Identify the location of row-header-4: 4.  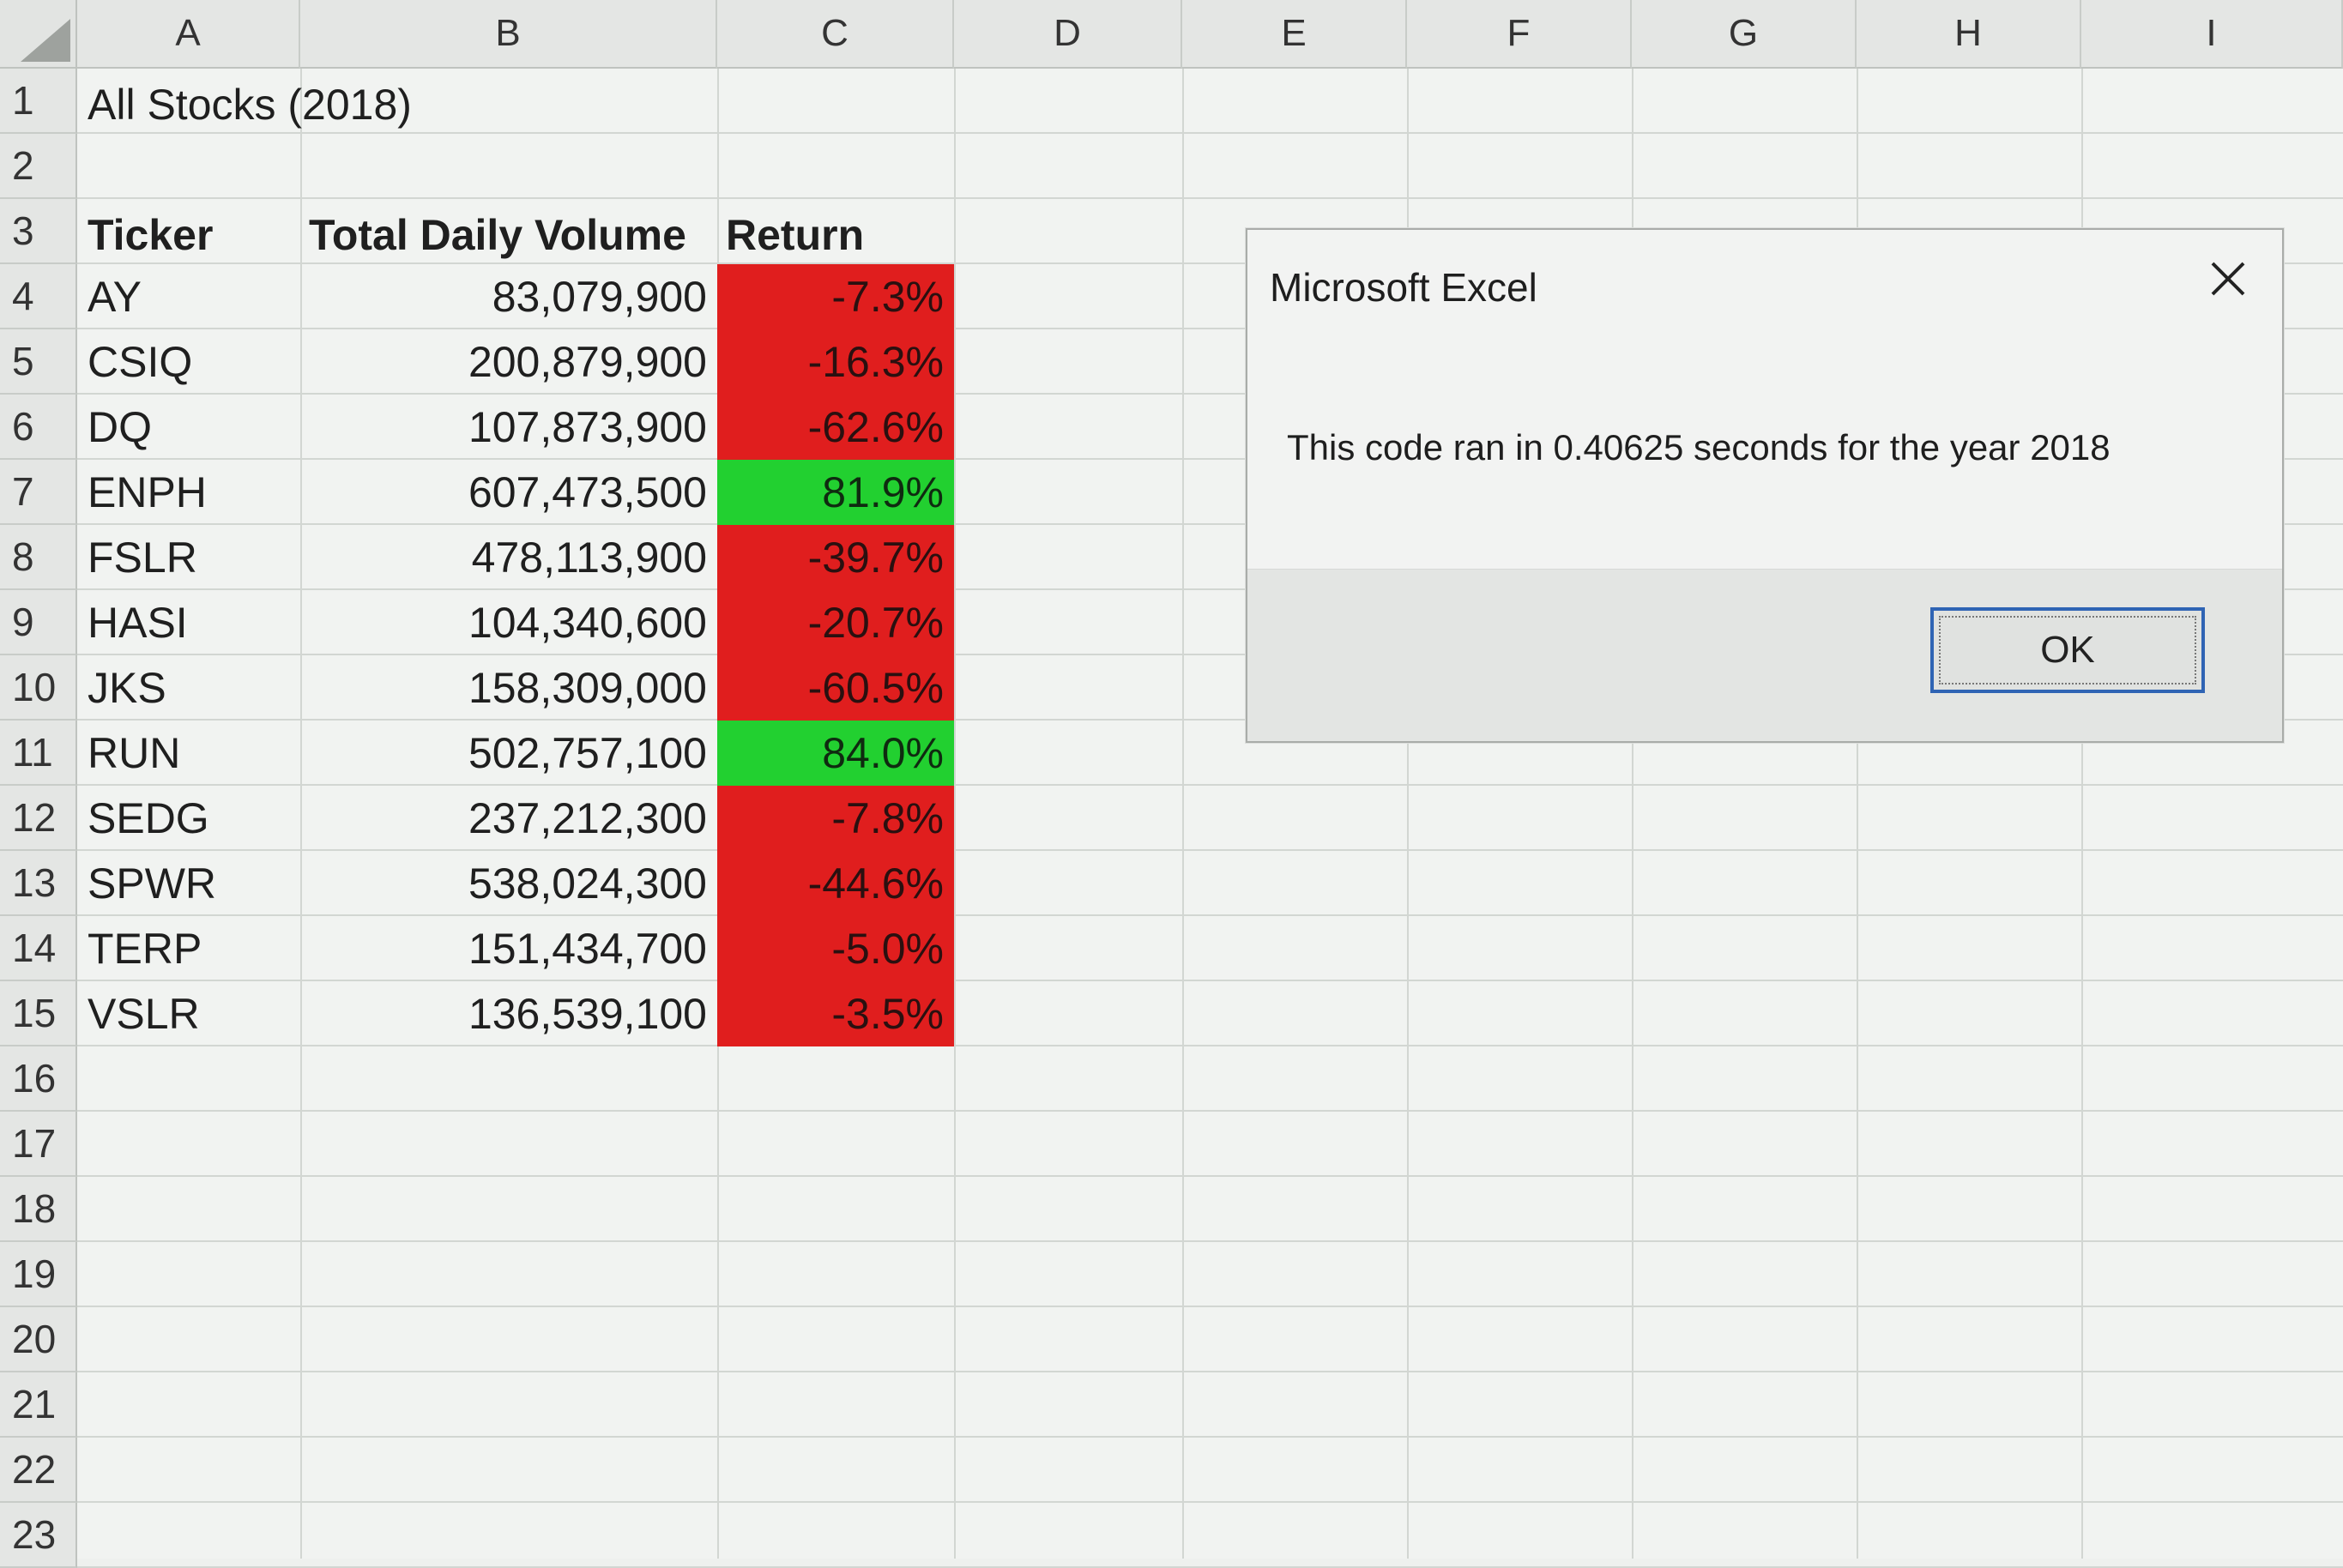
(38, 297).